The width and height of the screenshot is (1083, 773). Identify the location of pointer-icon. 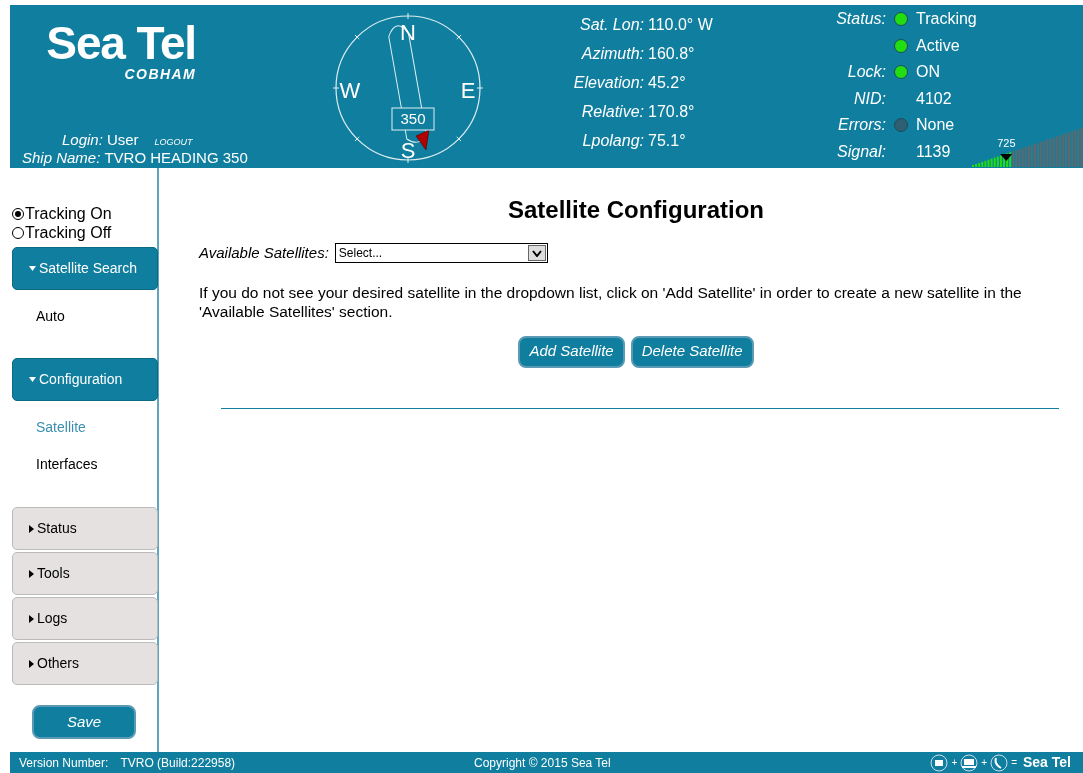
(422, 140).